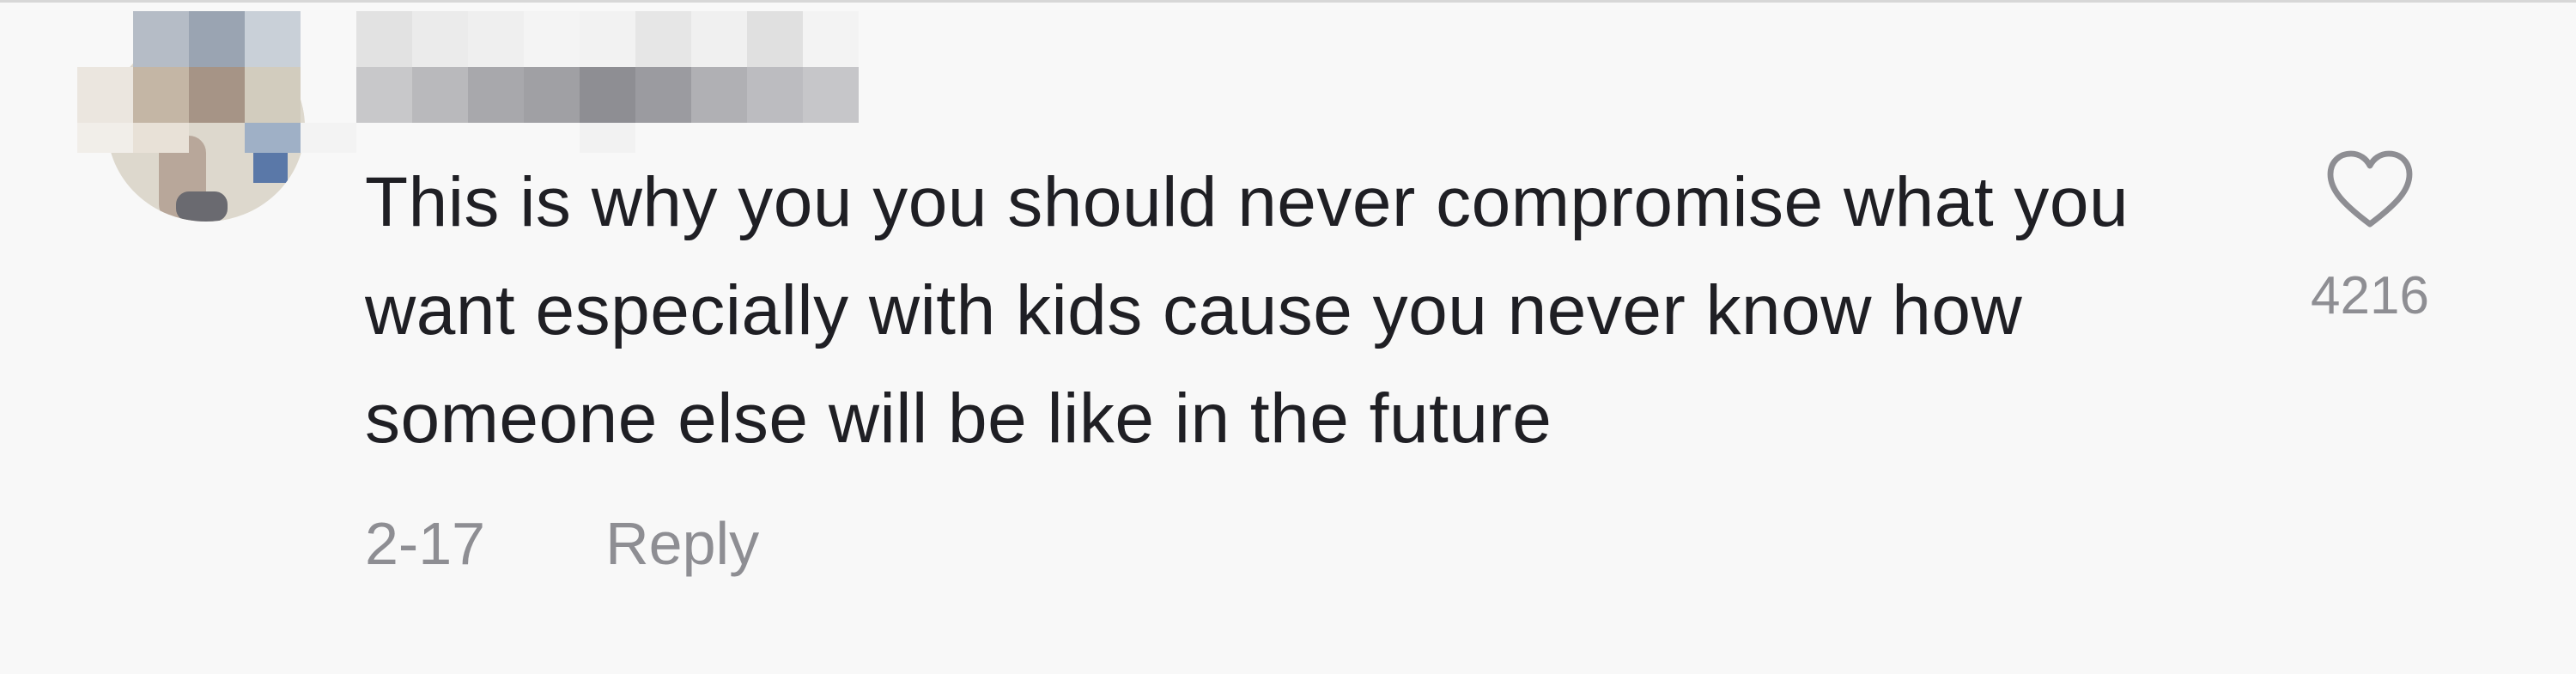  Describe the element at coordinates (425, 544) in the screenshot. I see `comment-date: 2-17` at that location.